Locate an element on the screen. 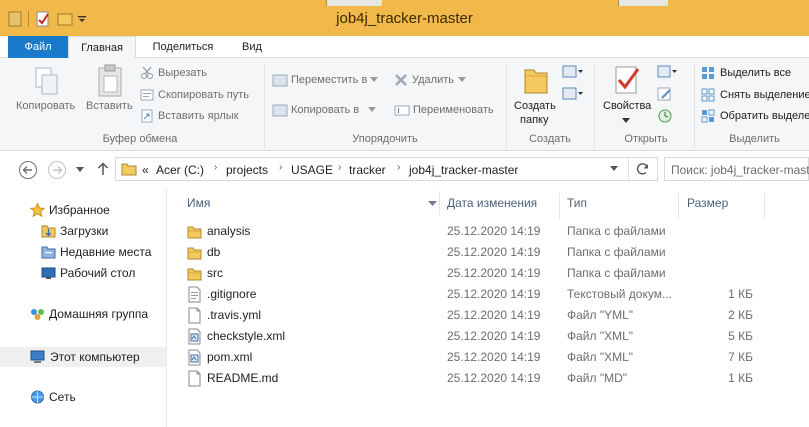 The image size is (809, 427). new-folder-button-line2: папку is located at coordinates (534, 120).